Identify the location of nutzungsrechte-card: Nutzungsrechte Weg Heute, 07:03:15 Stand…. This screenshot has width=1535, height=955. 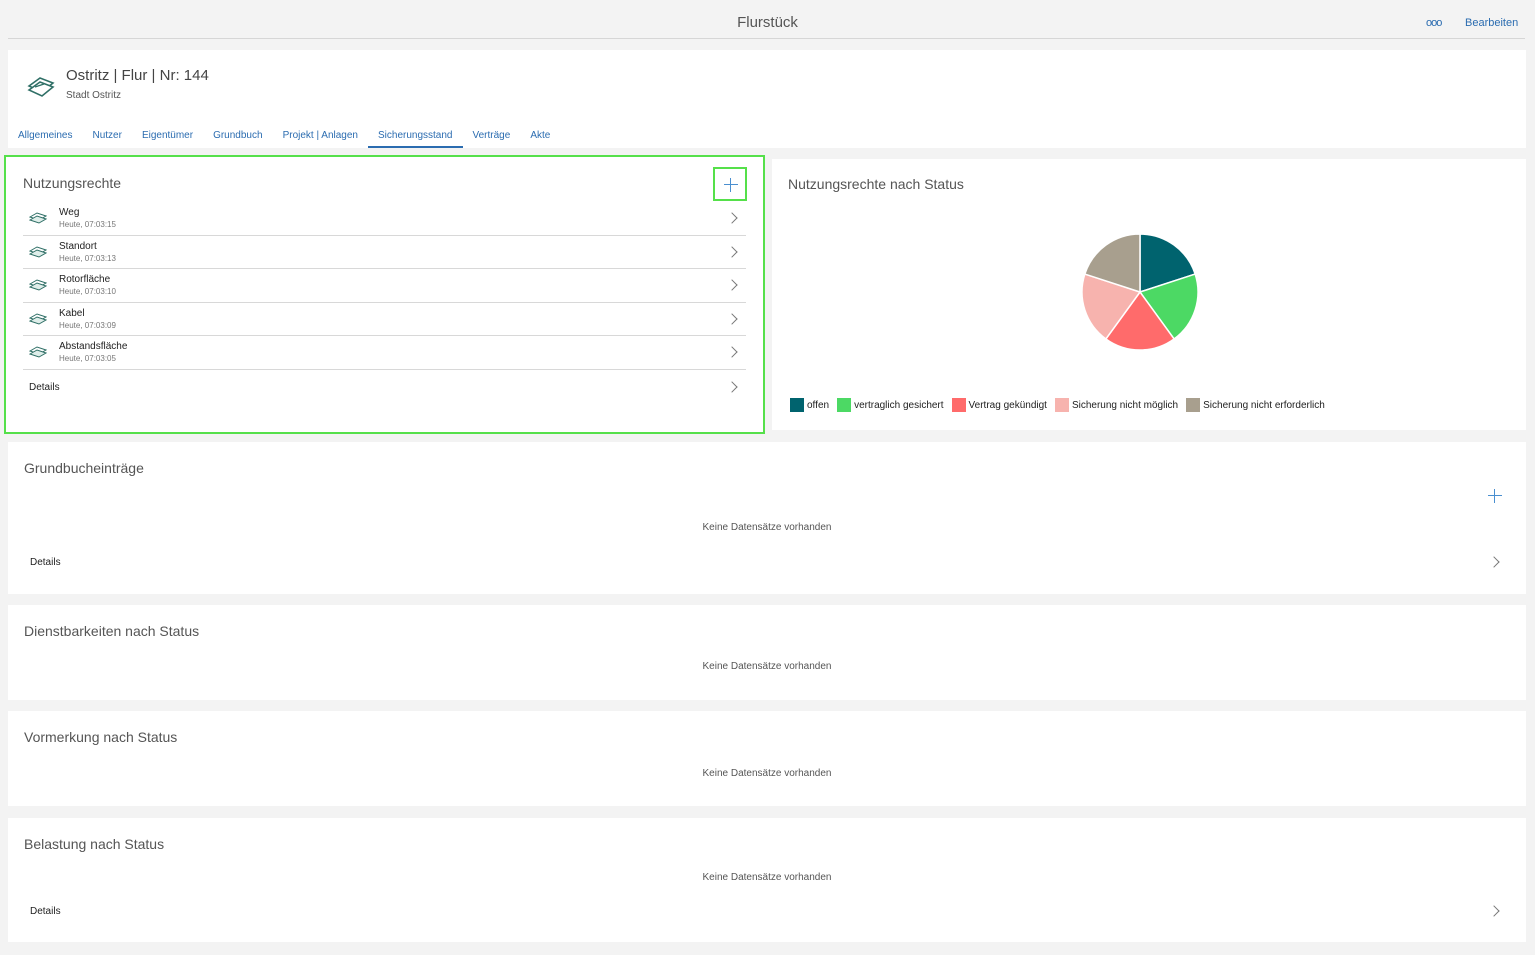
(384, 294).